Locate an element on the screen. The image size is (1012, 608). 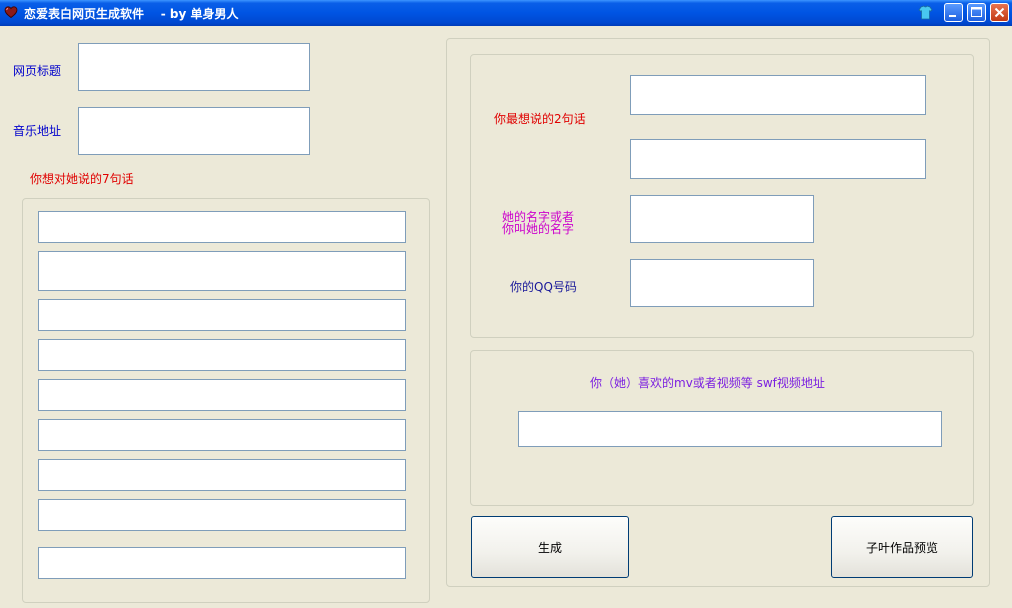
close-icon is located at coordinates (999, 12).